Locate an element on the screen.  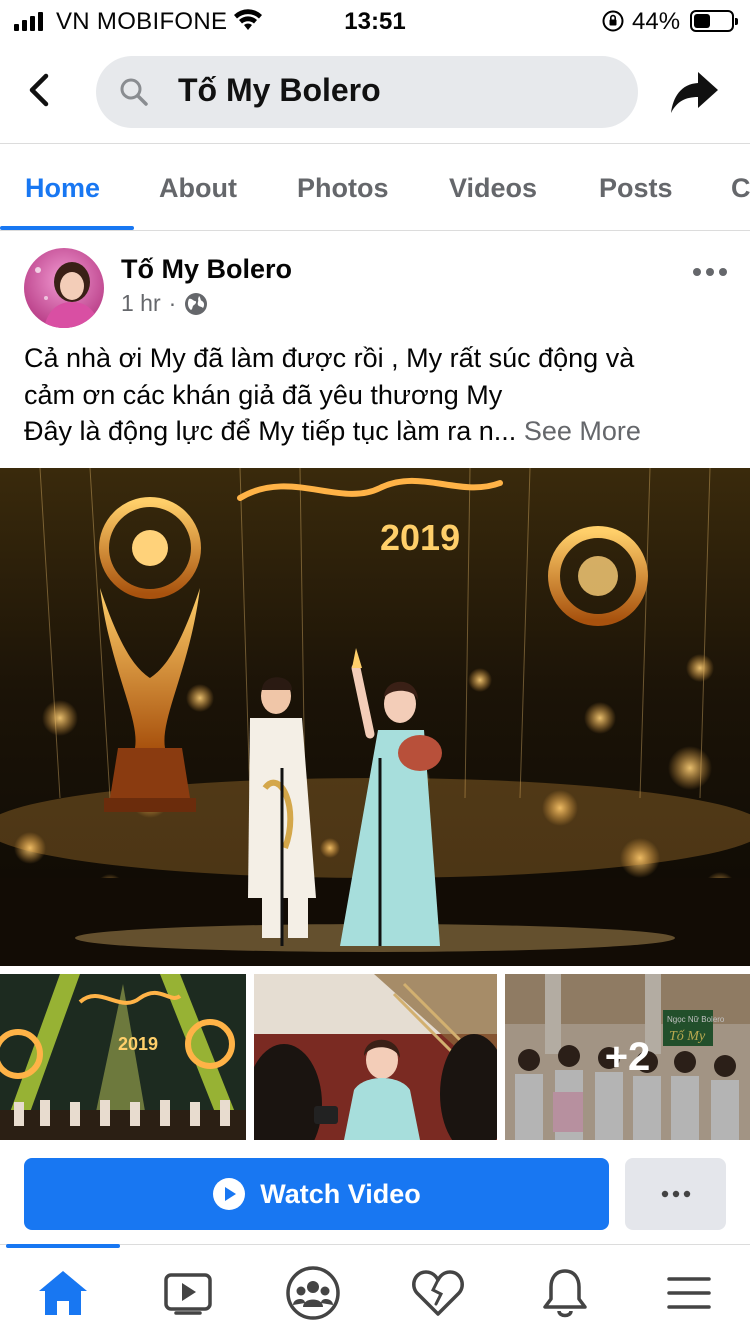
tab-community: C is located at coordinates (740, 188).